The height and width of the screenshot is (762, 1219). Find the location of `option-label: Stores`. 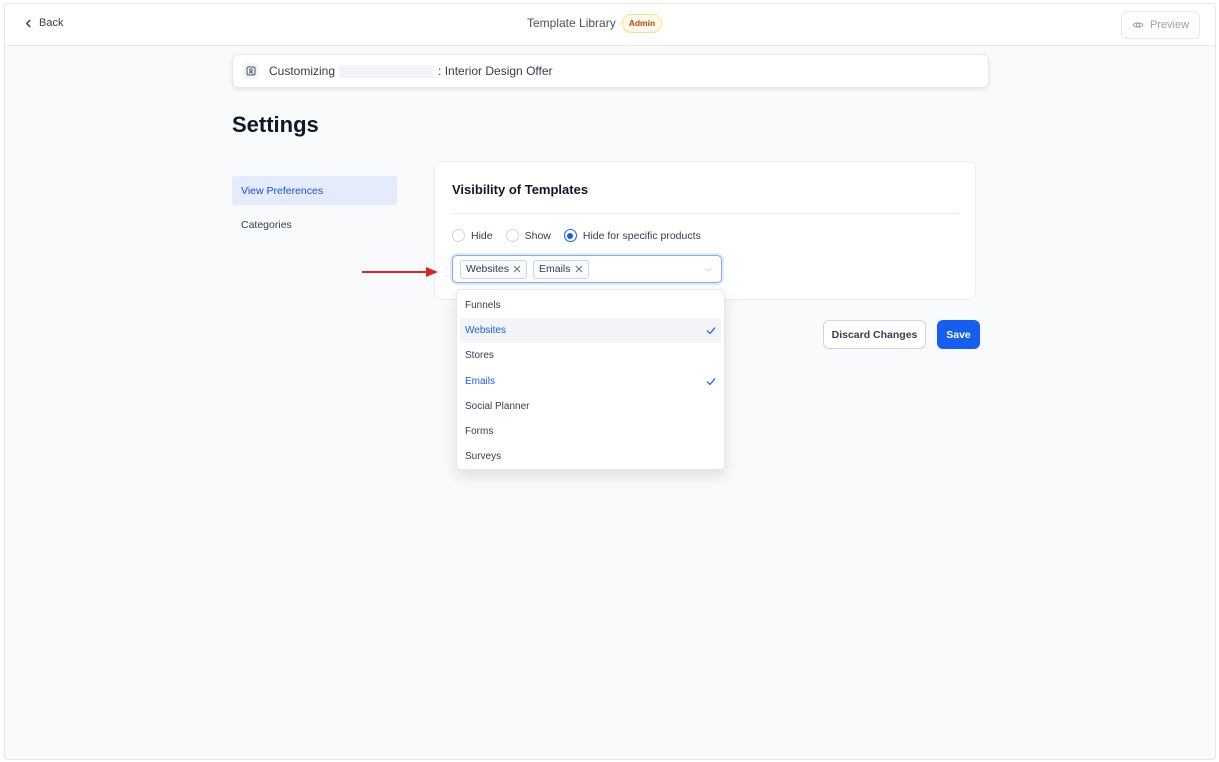

option-label: Stores is located at coordinates (479, 356).